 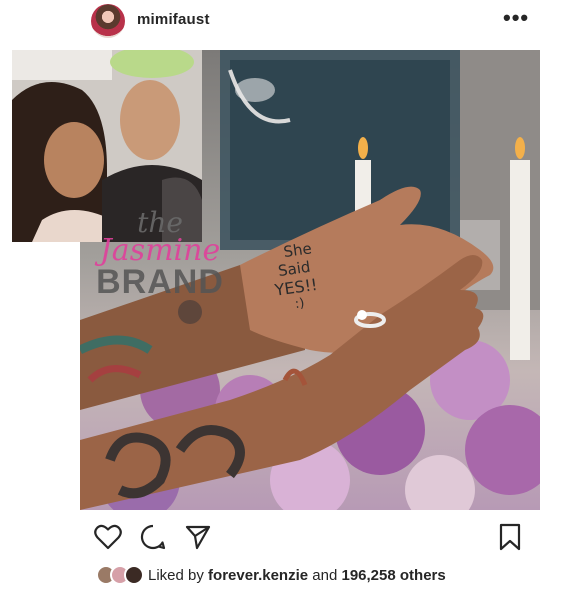 What do you see at coordinates (393, 575) in the screenshot?
I see `likes-count: 196,258 others` at bounding box center [393, 575].